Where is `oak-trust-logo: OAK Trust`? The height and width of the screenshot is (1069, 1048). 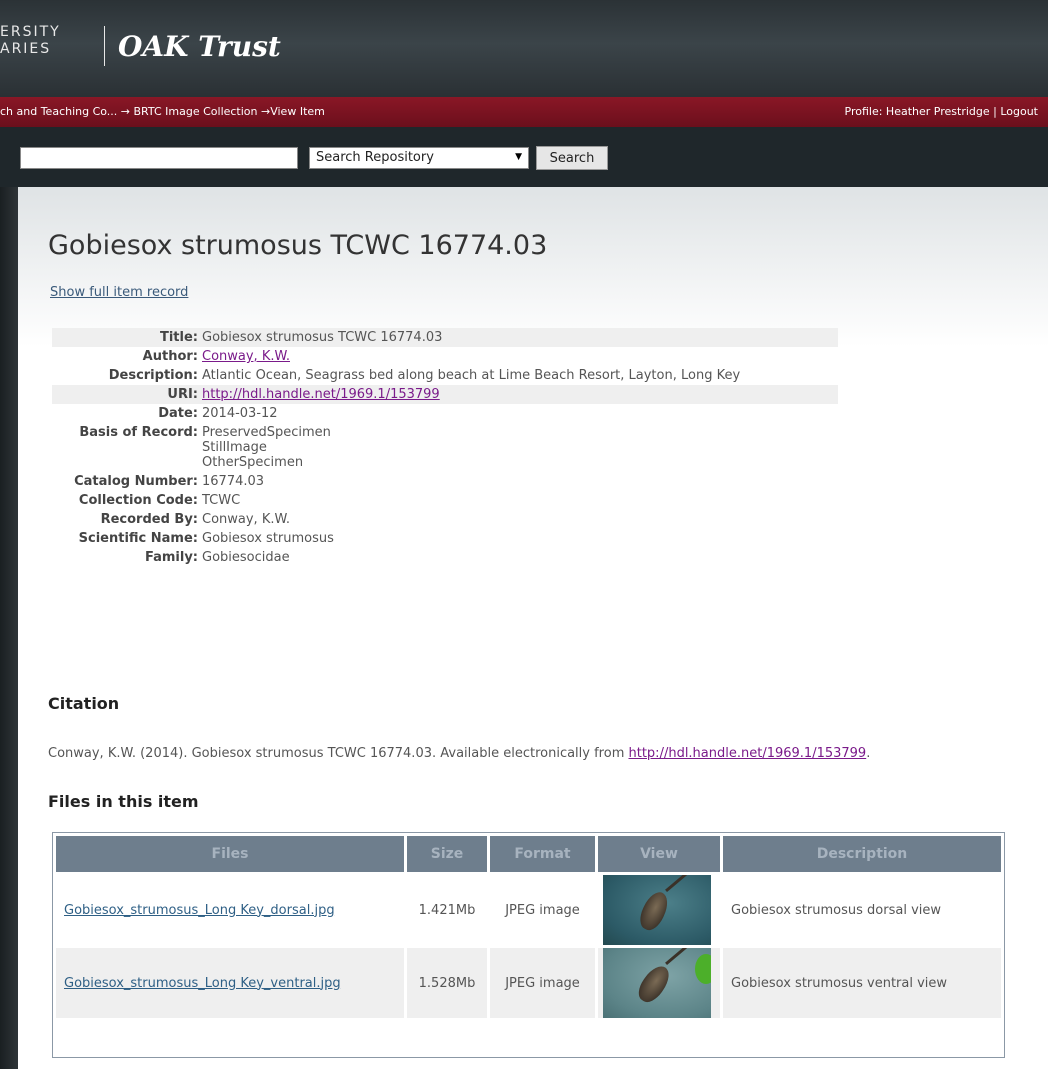
oak-trust-logo: OAK Trust is located at coordinates (199, 46).